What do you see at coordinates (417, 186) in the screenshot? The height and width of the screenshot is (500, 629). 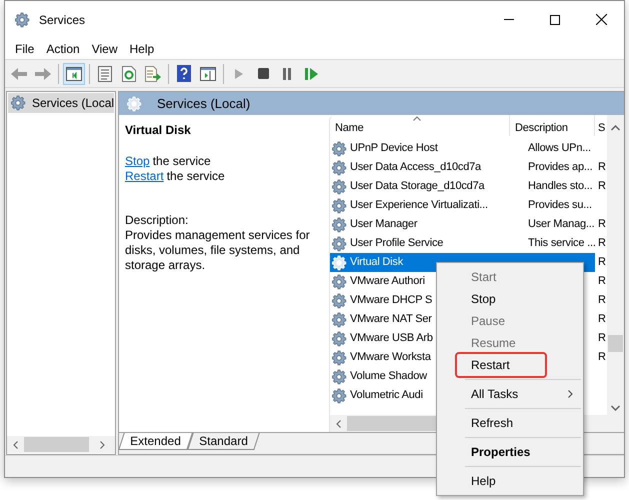 I see `service-name: User Data Storage_d10cd7a` at bounding box center [417, 186].